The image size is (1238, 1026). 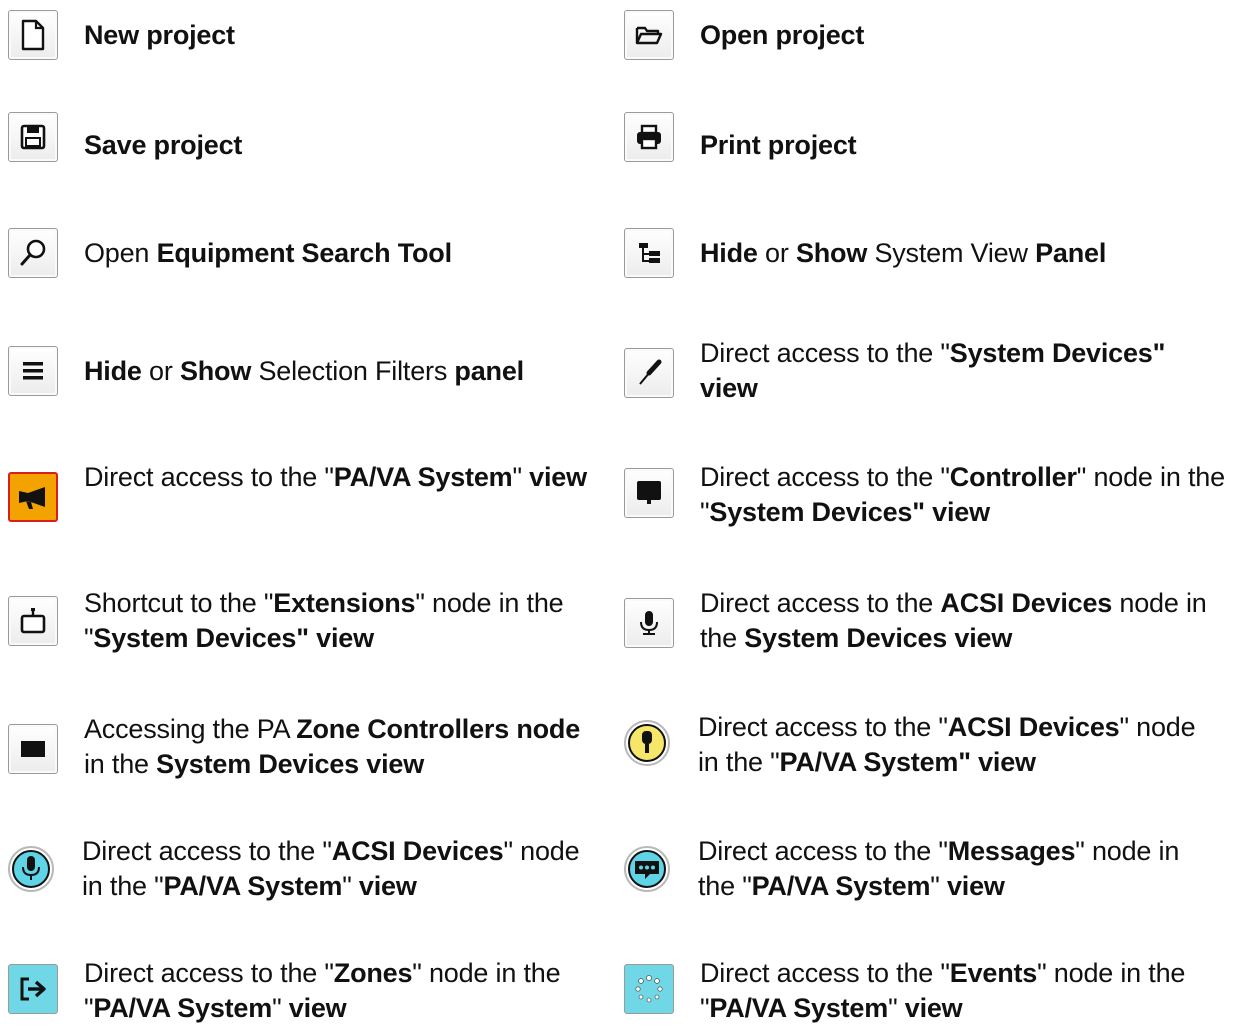 What do you see at coordinates (33, 253) in the screenshot?
I see `magnifier-icon` at bounding box center [33, 253].